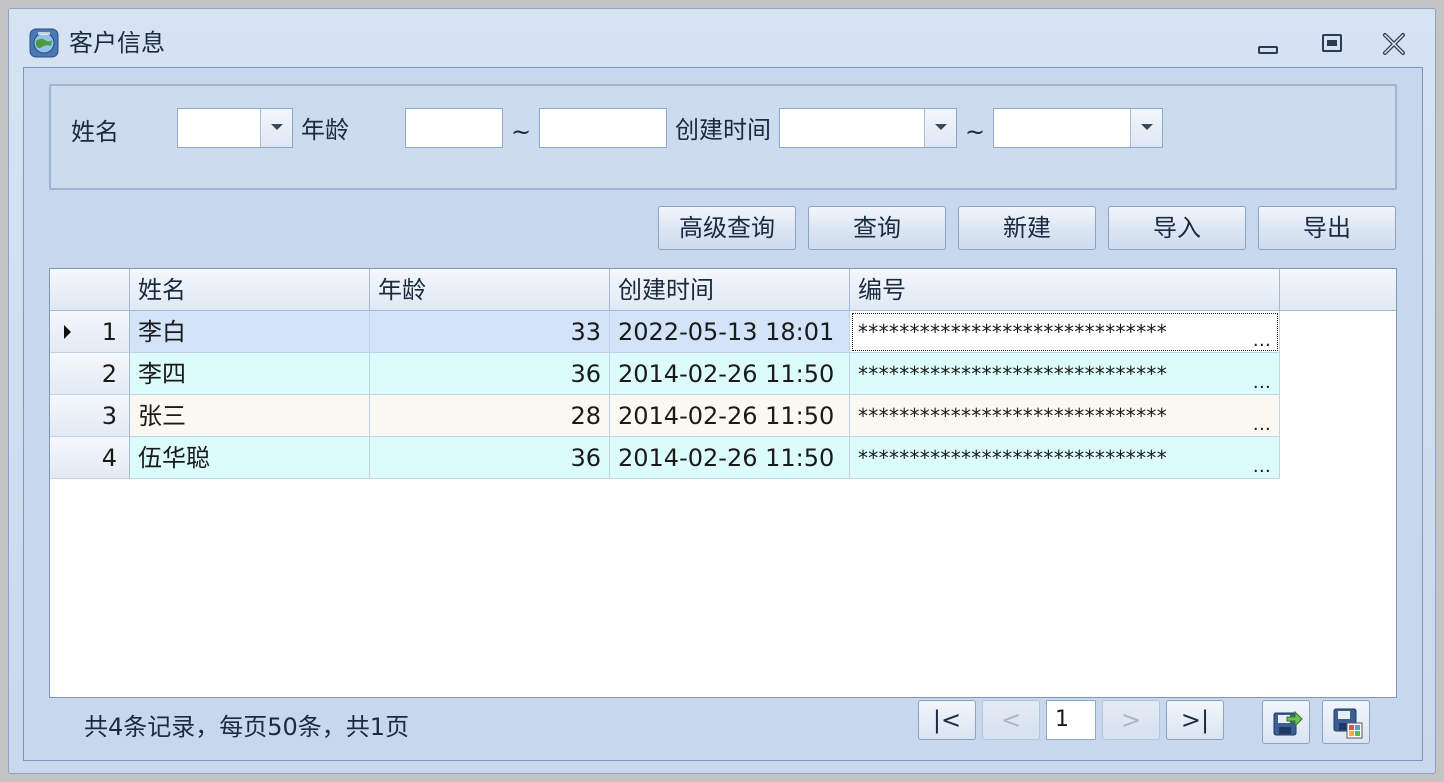 The width and height of the screenshot is (1444, 782). What do you see at coordinates (1065, 290) in the screenshot?
I see `column-header-code: 编号` at bounding box center [1065, 290].